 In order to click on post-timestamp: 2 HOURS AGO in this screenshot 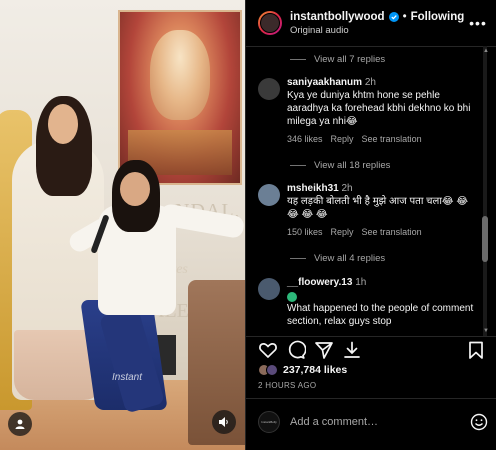, I will do `click(287, 385)`.